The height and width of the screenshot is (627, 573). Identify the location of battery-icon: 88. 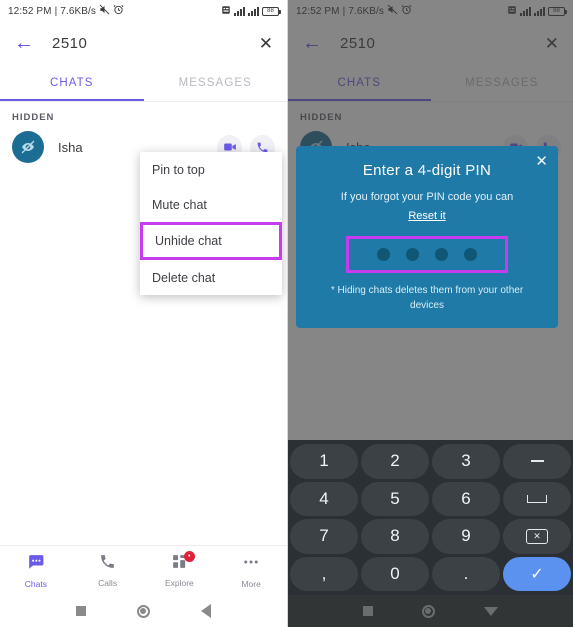
(271, 11).